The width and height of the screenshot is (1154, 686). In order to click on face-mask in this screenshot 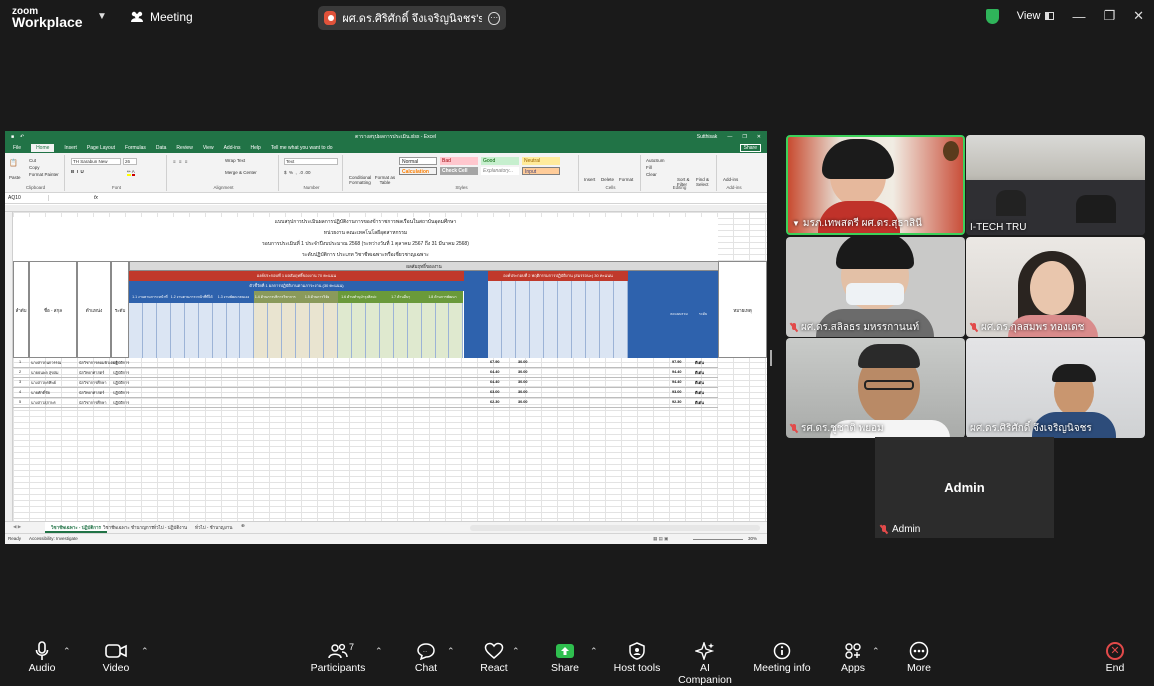, I will do `click(875, 294)`.